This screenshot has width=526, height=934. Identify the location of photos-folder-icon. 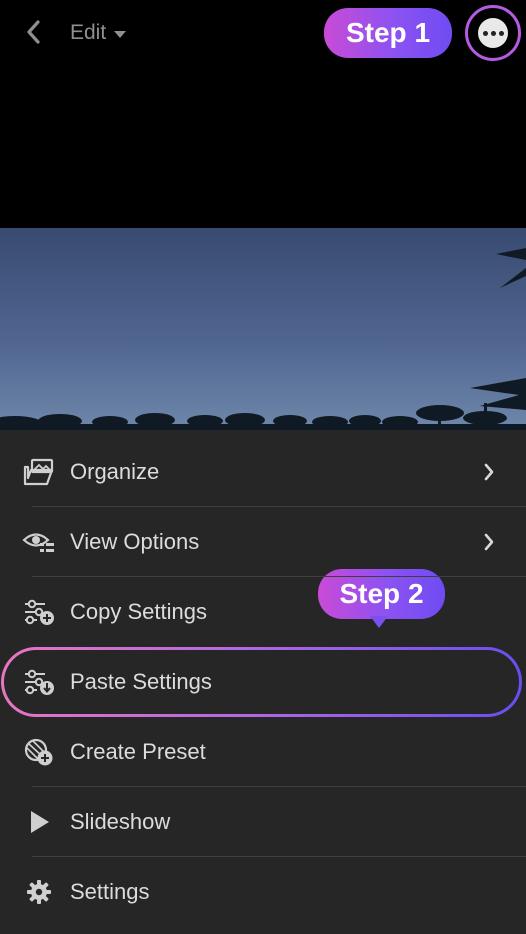
(39, 472).